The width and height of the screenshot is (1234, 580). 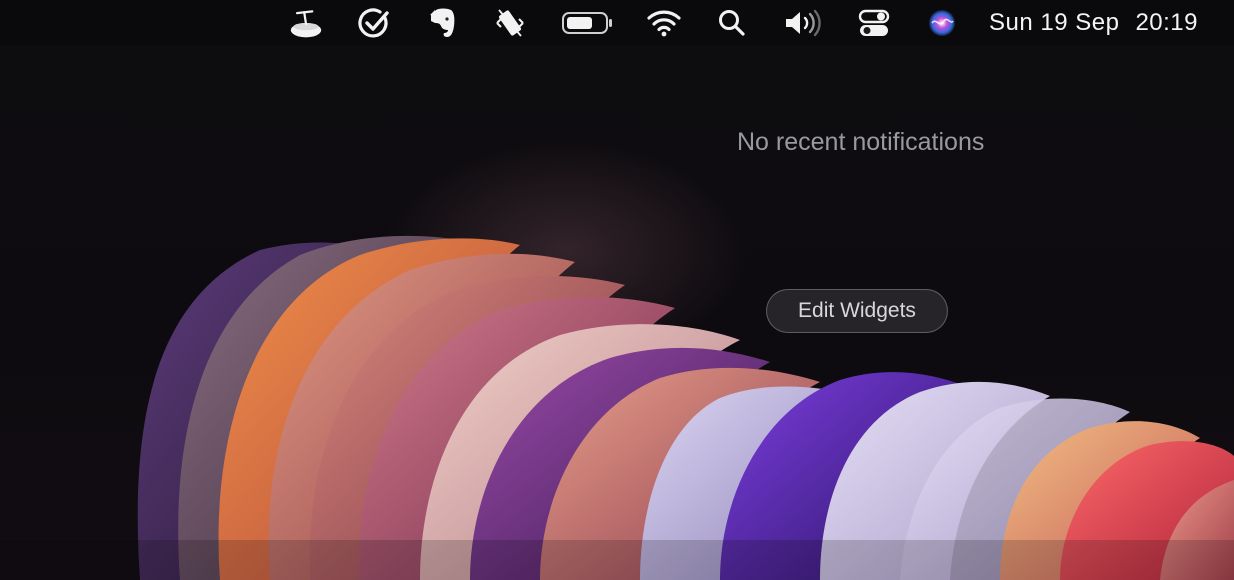 I want to click on battery-icon, so click(x=587, y=23).